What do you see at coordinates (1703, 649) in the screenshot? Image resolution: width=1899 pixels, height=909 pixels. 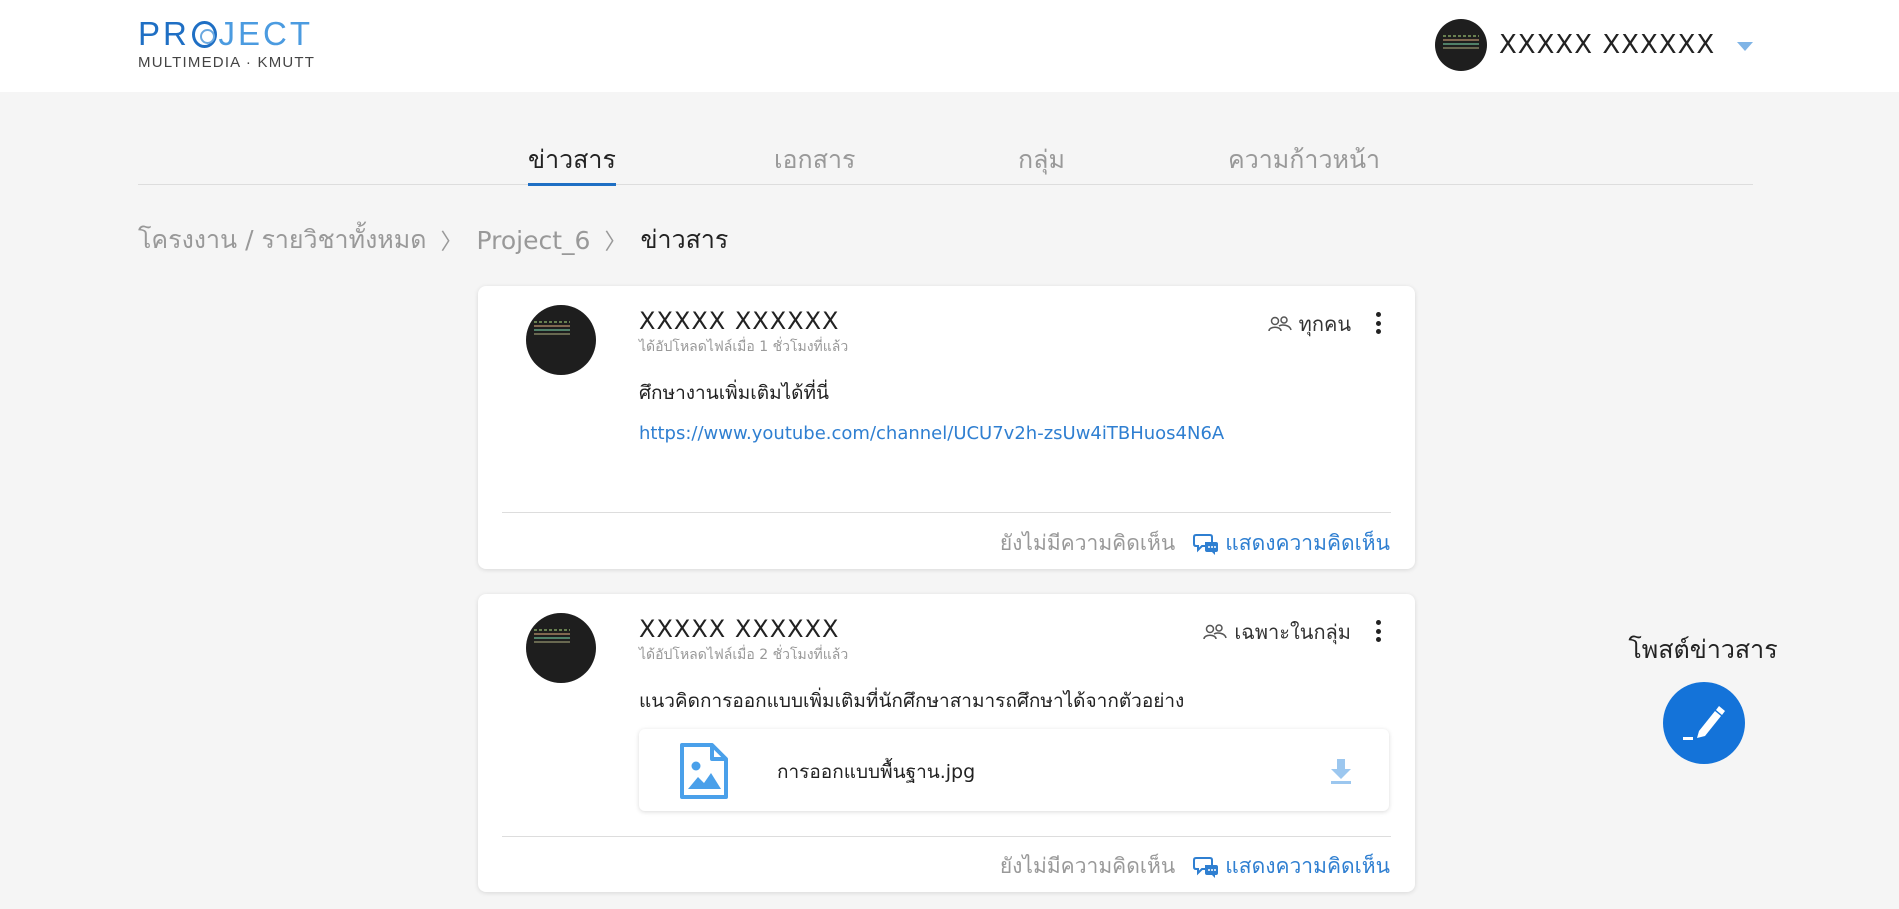 I see `post-news-label: โพสต์ข่าวสาร` at bounding box center [1703, 649].